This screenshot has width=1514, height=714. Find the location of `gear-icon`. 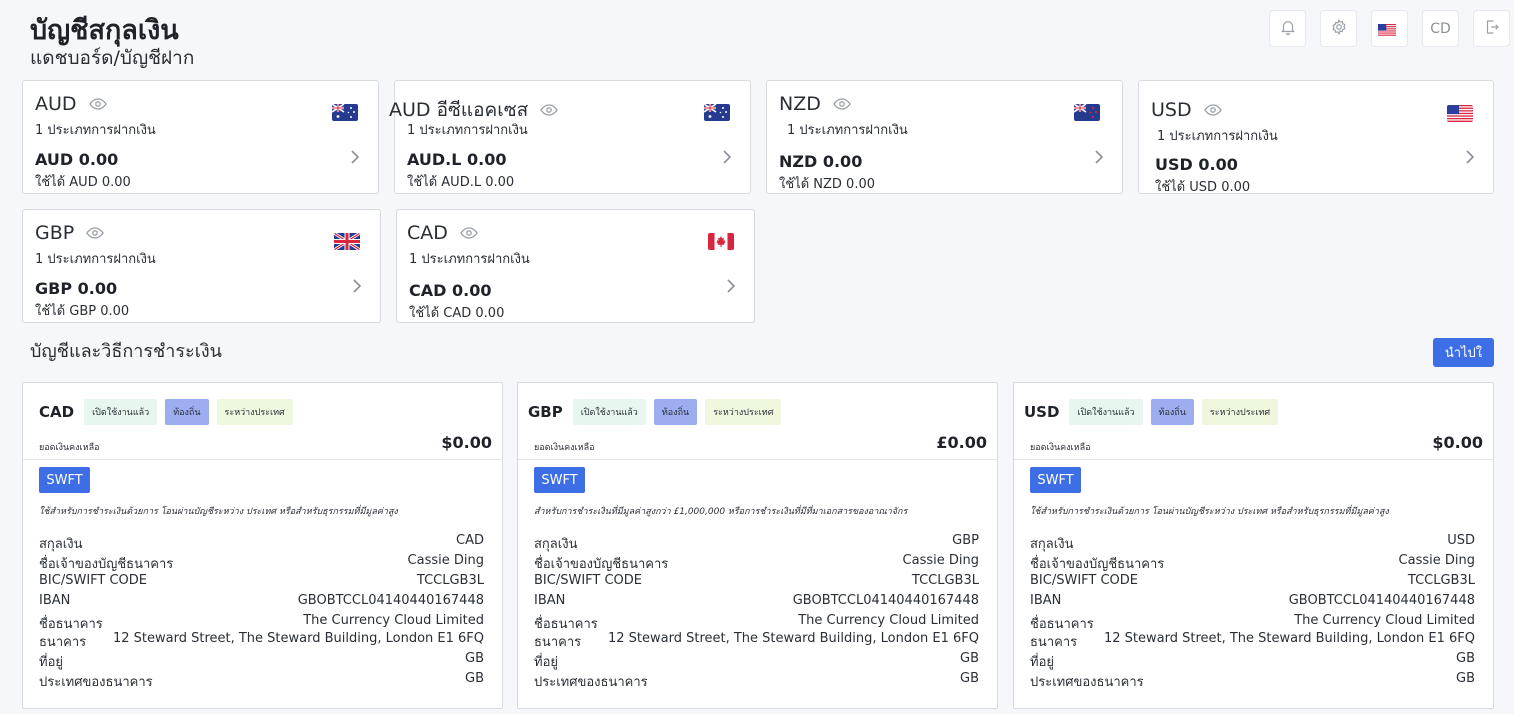

gear-icon is located at coordinates (1339, 29).